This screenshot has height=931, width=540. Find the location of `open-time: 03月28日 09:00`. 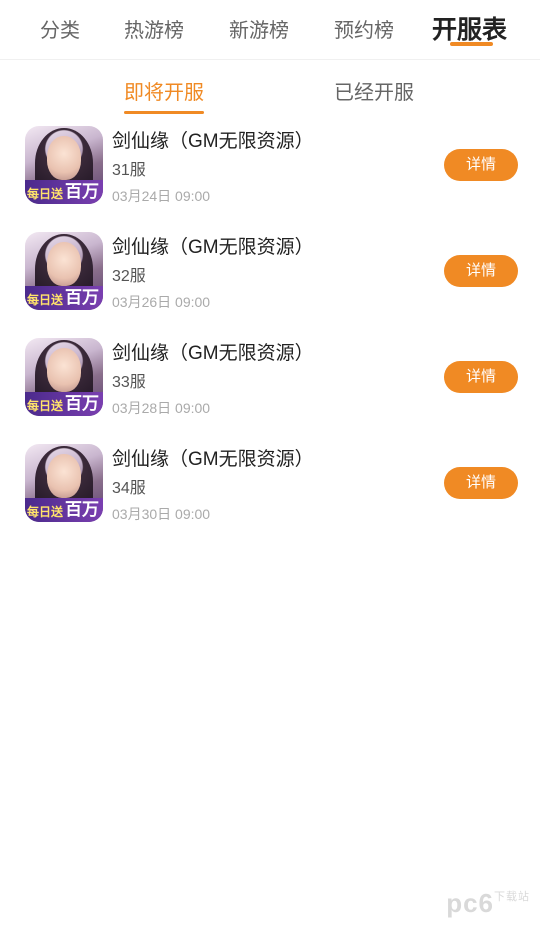

open-time: 03月28日 09:00 is located at coordinates (161, 408).